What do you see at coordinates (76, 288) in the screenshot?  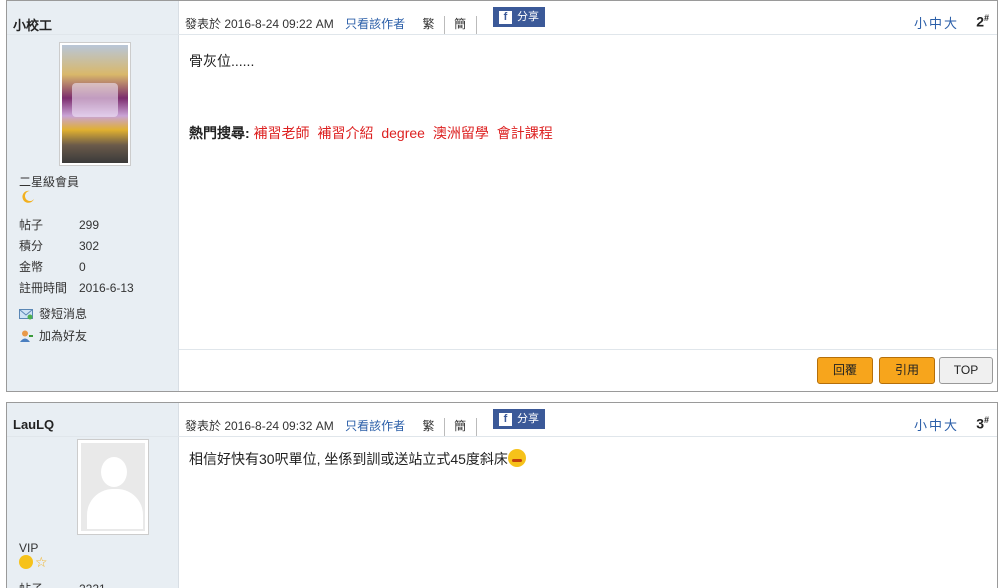 I see `stat-register-date: 註冊時間 2016-6-13` at bounding box center [76, 288].